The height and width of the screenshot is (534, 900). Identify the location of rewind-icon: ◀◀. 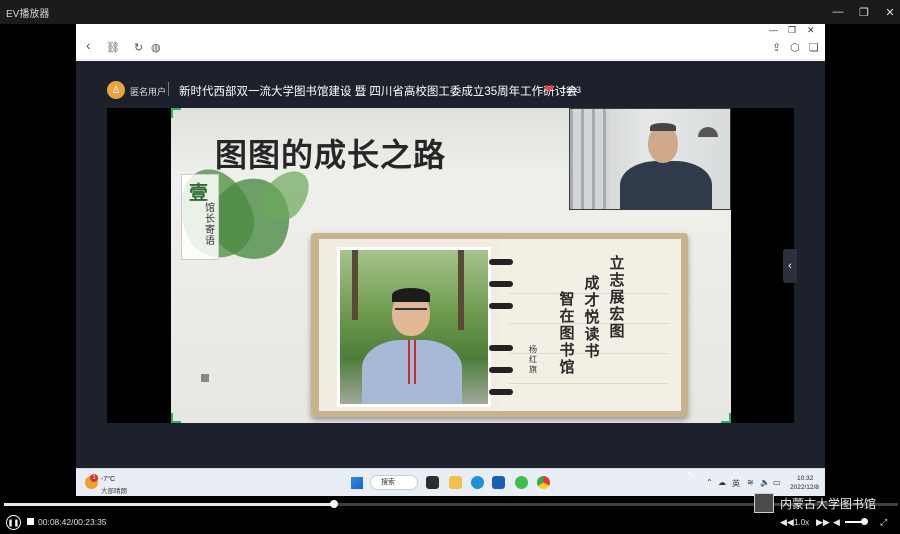
(787, 522).